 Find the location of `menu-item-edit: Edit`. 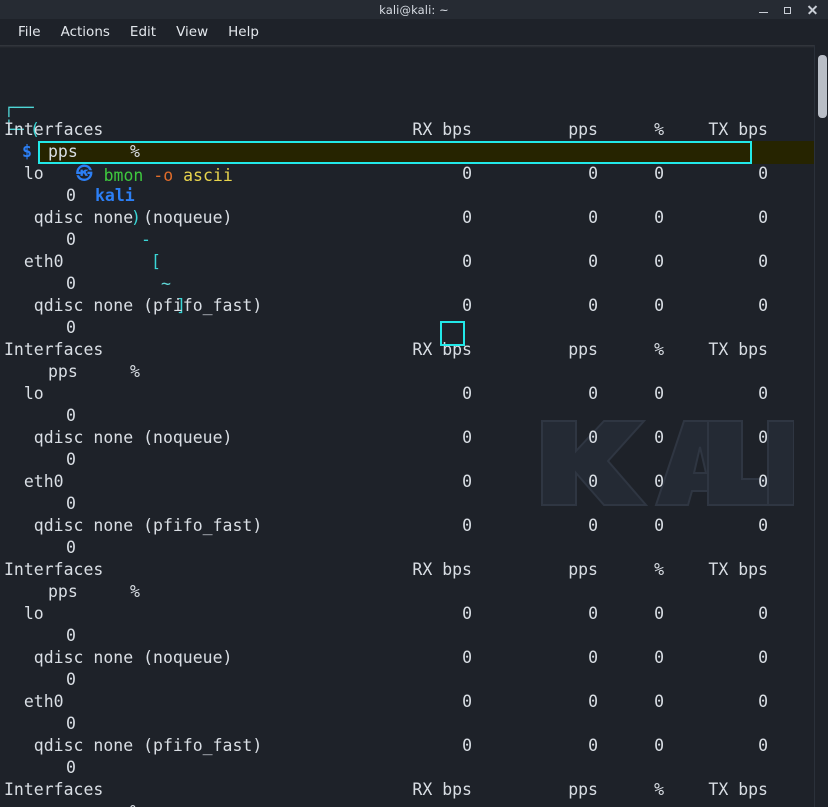

menu-item-edit: Edit is located at coordinates (143, 32).